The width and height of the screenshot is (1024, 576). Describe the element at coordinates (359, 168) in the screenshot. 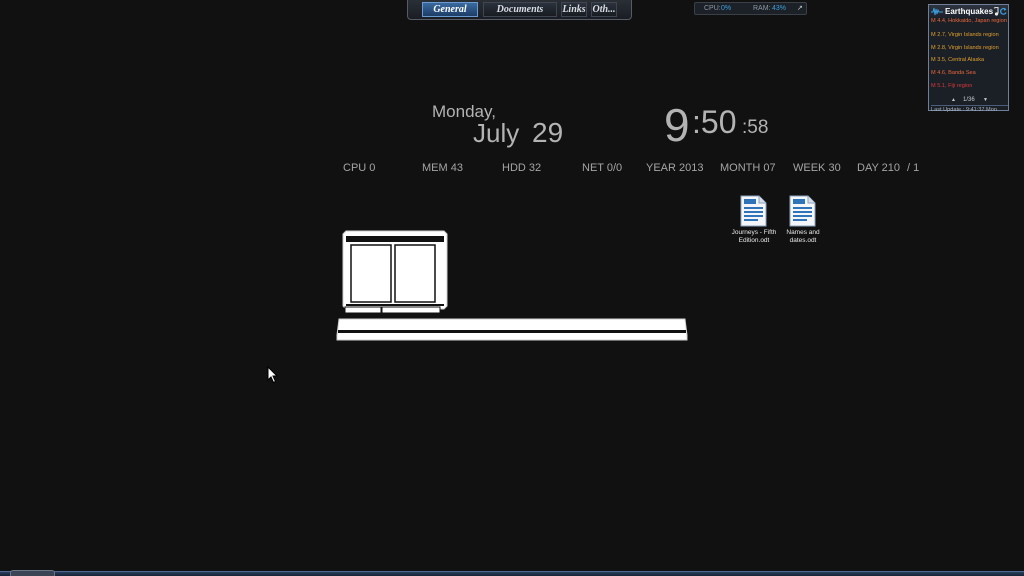

I see `stat-cpu: CPU 0` at that location.